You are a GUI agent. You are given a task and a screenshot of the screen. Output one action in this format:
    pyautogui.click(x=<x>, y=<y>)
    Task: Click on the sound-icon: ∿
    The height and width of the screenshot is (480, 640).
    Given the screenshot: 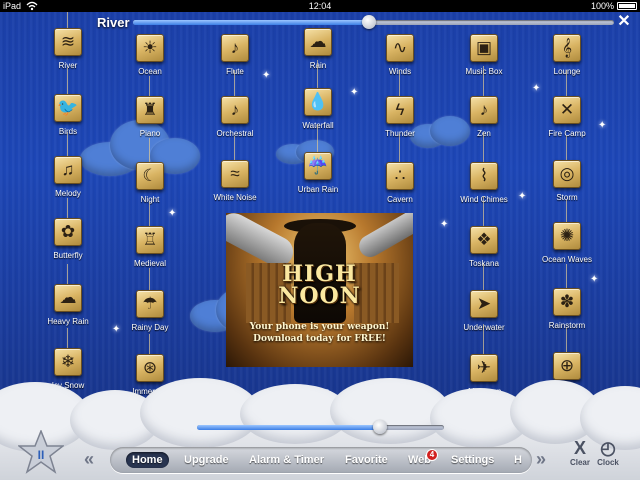 What is the action you would take?
    pyautogui.click(x=400, y=48)
    